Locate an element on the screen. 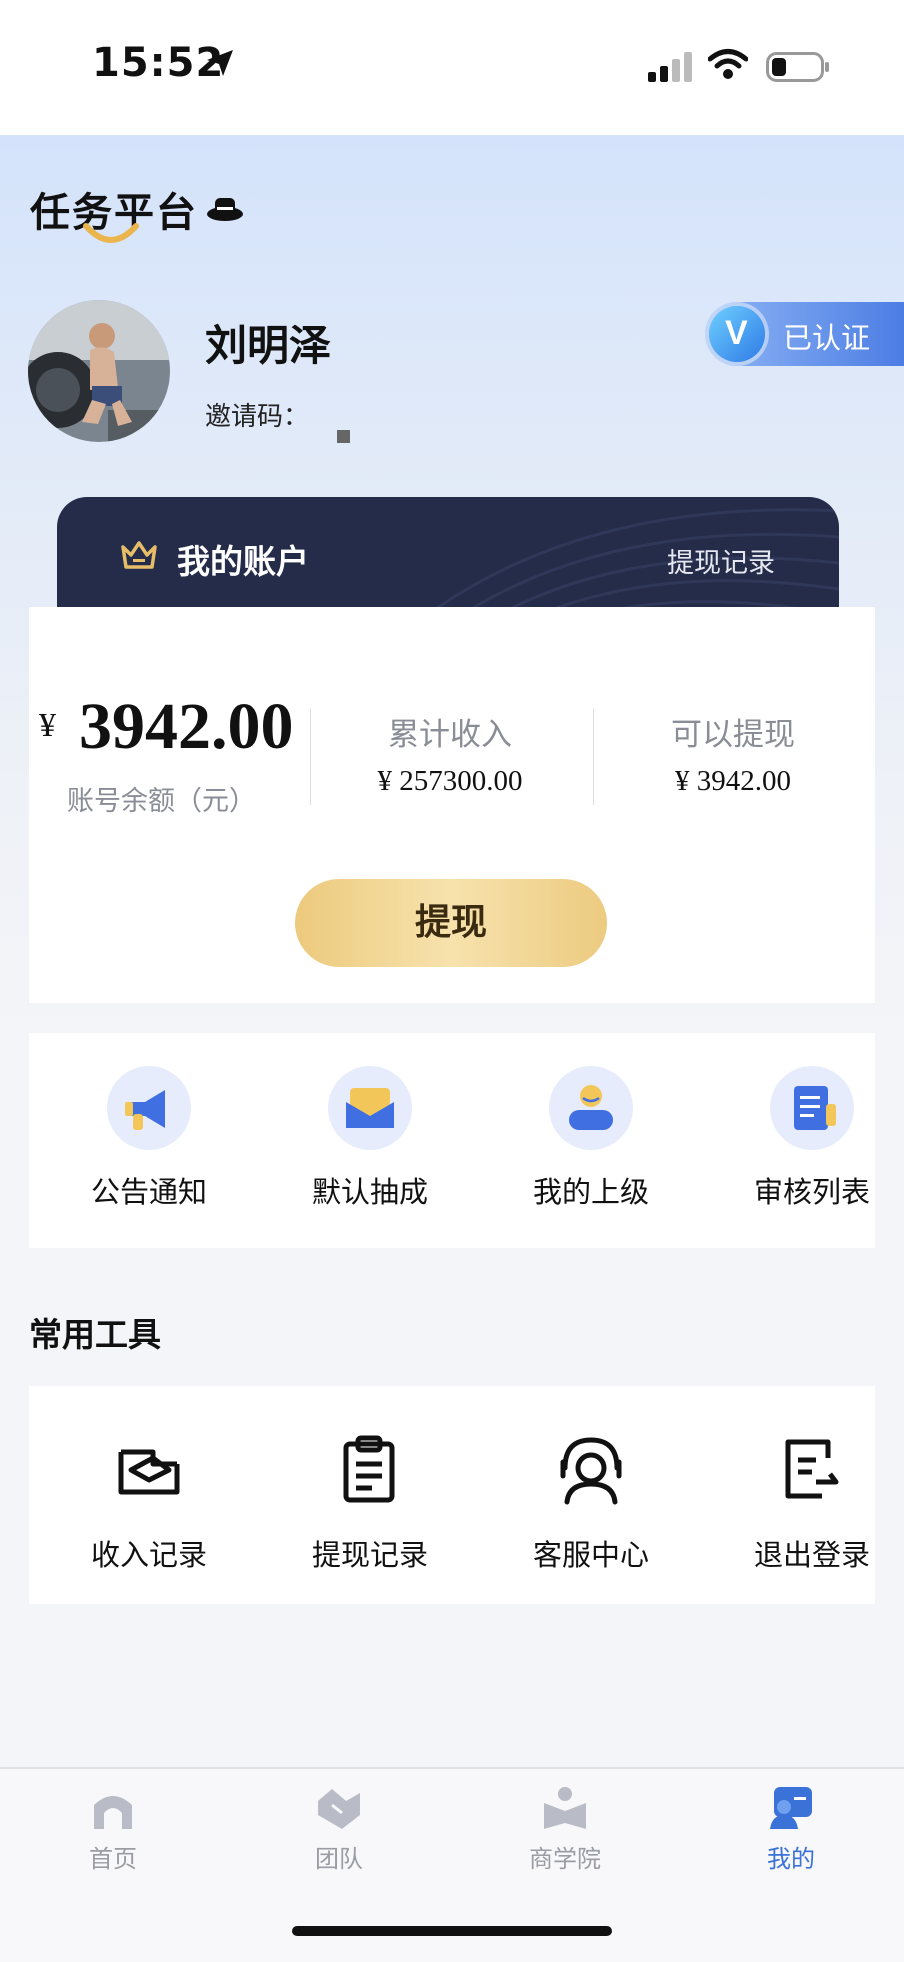 The image size is (904, 1962). tab-home: 首页 is located at coordinates (113, 1834).